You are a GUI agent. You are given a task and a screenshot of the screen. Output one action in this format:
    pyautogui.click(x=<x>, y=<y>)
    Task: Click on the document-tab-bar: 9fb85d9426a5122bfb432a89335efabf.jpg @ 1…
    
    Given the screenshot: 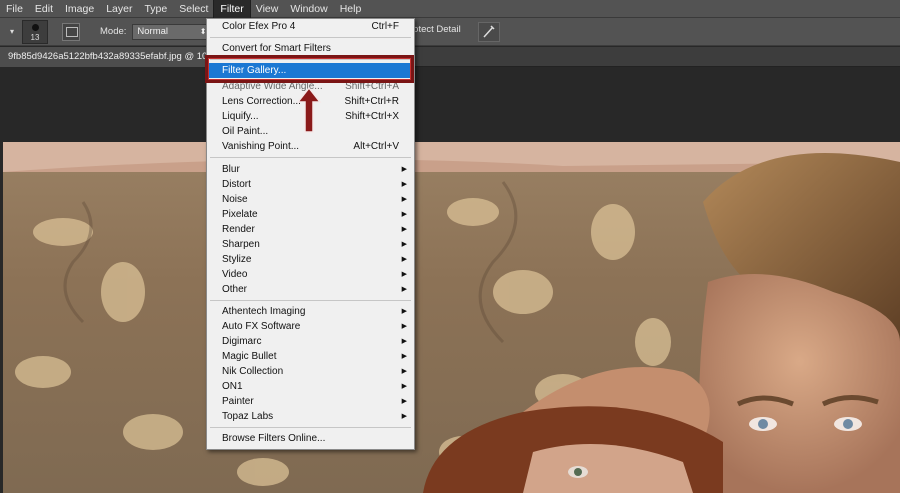 What is the action you would take?
    pyautogui.click(x=450, y=57)
    